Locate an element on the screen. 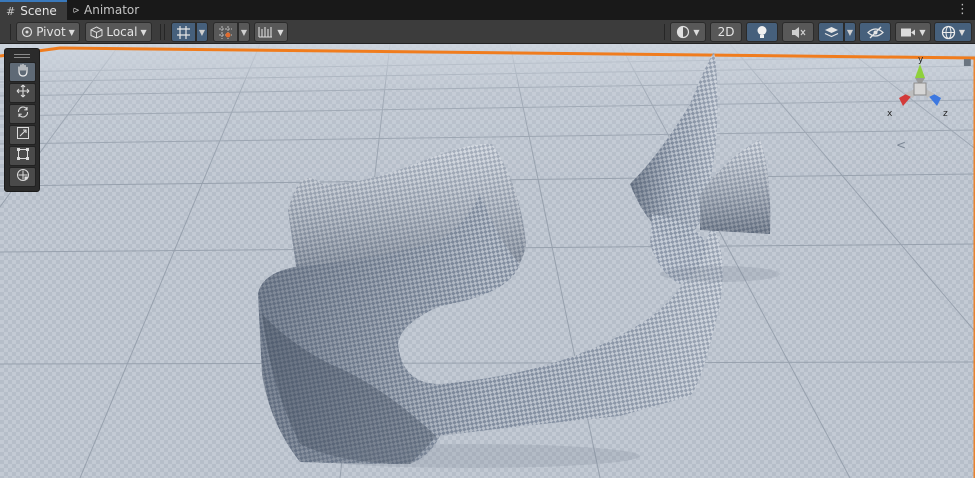  rotate-tool-button is located at coordinates (22, 114).